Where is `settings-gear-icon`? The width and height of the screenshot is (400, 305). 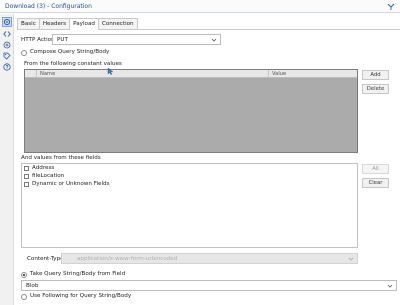 settings-gear-icon is located at coordinates (7, 22).